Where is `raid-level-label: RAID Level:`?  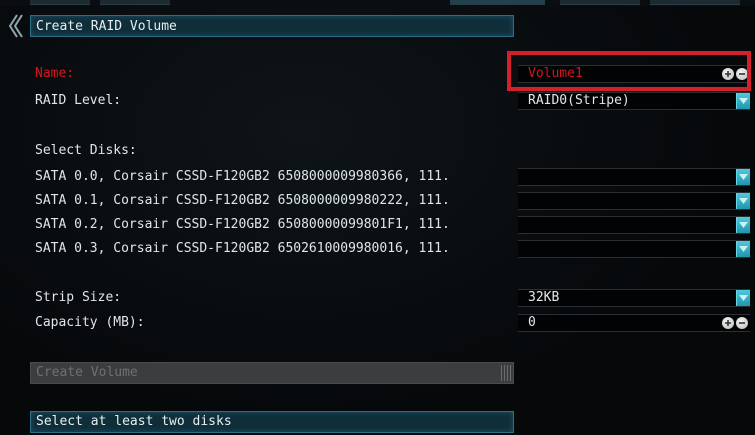 raid-level-label: RAID Level: is located at coordinates (78, 100).